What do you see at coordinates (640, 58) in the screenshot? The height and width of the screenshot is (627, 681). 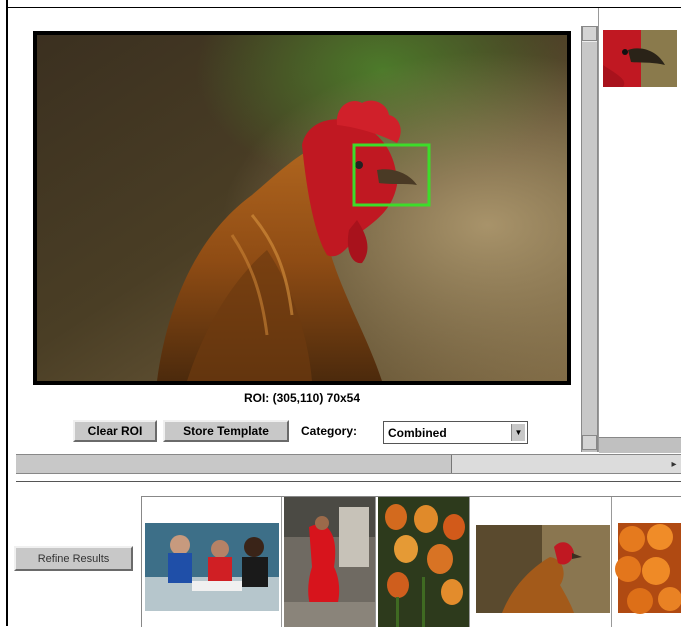 I see `template-thumbnail` at bounding box center [640, 58].